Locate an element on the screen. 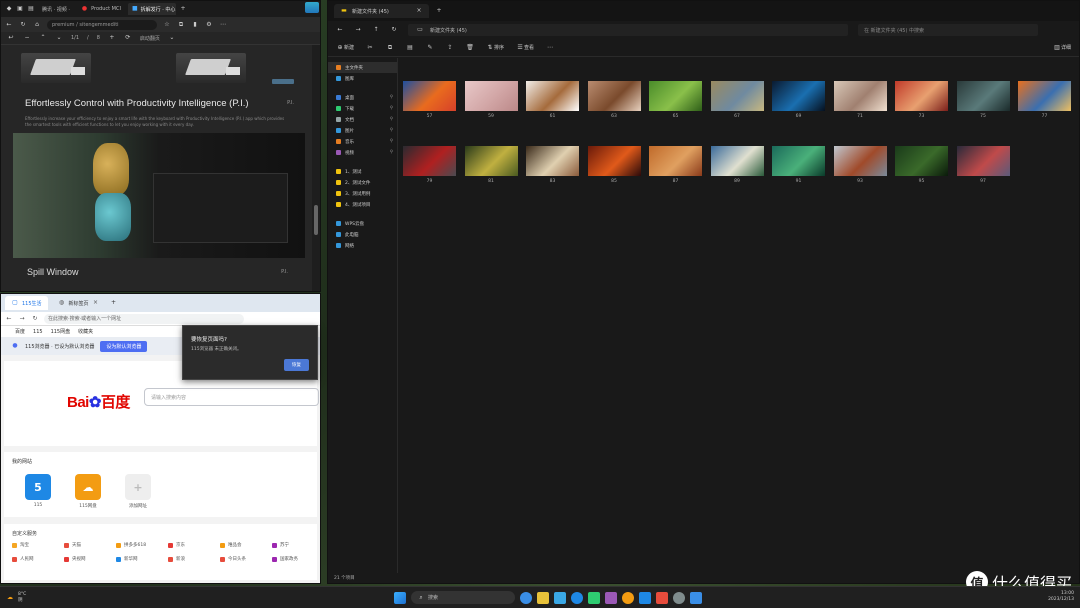  nav-item: 此电脑 is located at coordinates (362, 234).